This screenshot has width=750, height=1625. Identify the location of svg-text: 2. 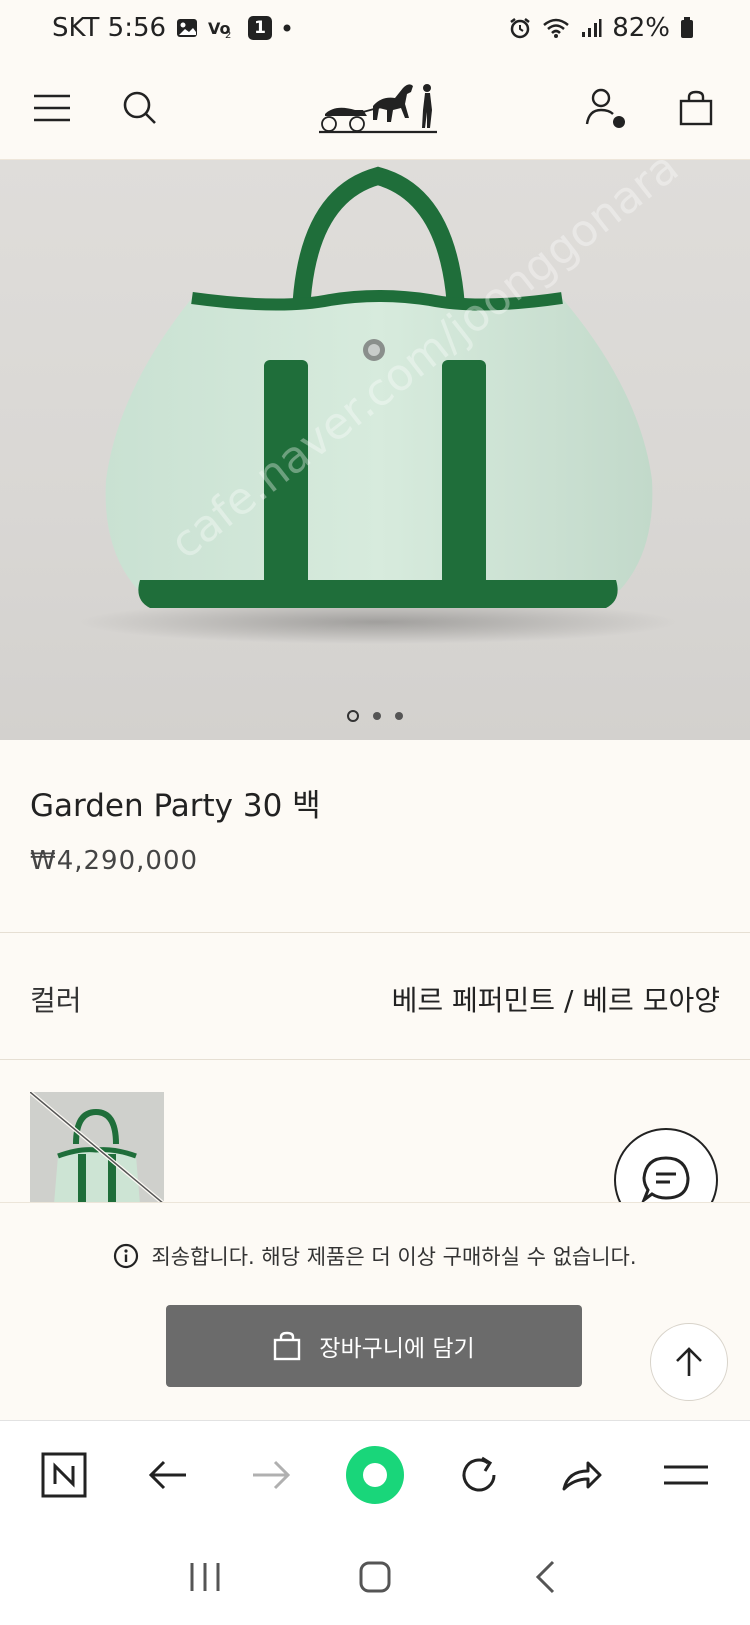
(228, 35).